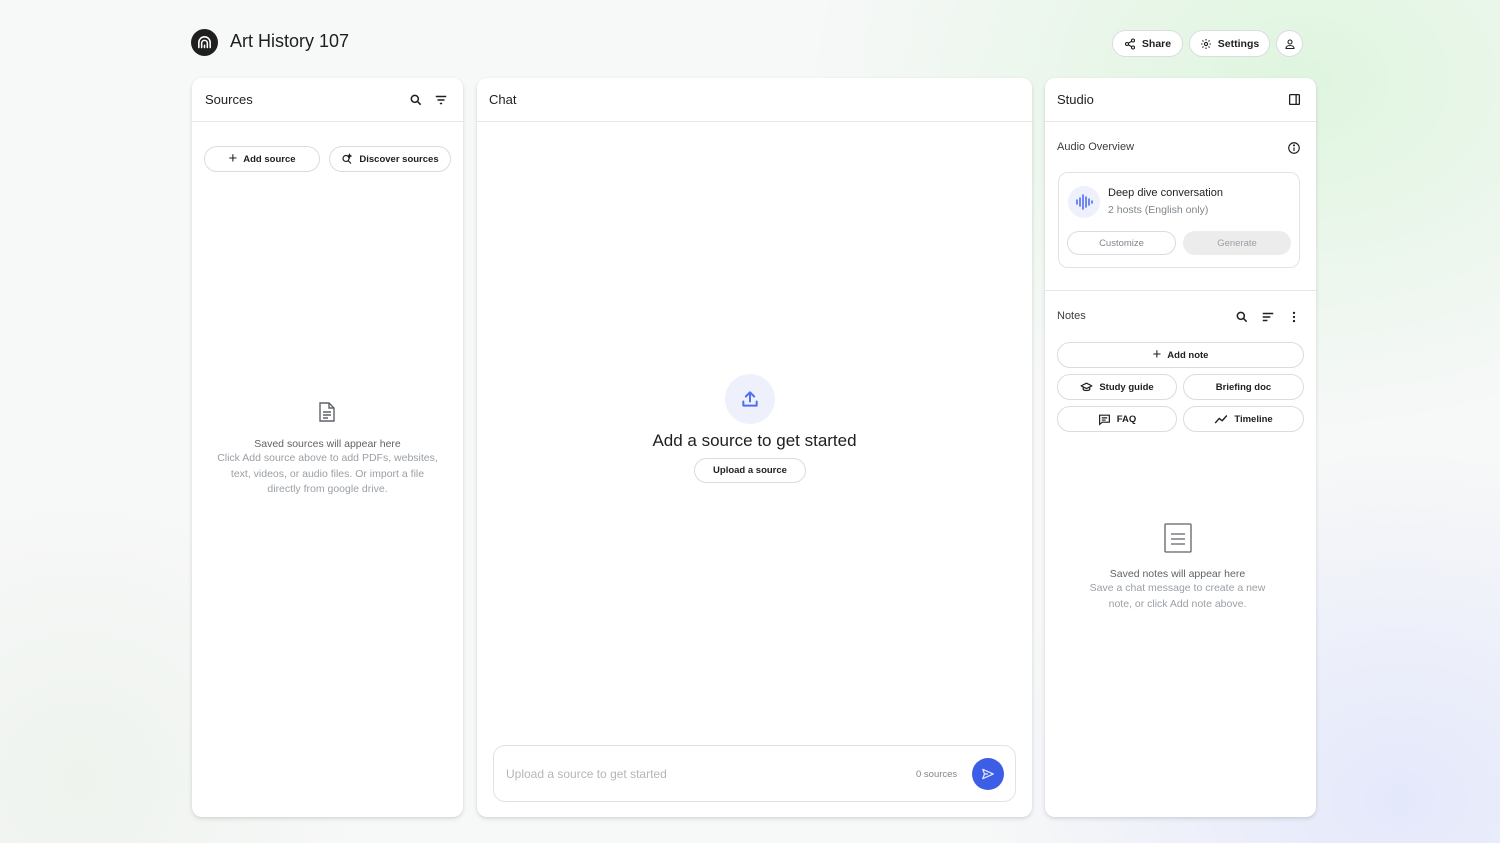 This screenshot has width=1500, height=843. What do you see at coordinates (750, 399) in the screenshot?
I see `upload-icon` at bounding box center [750, 399].